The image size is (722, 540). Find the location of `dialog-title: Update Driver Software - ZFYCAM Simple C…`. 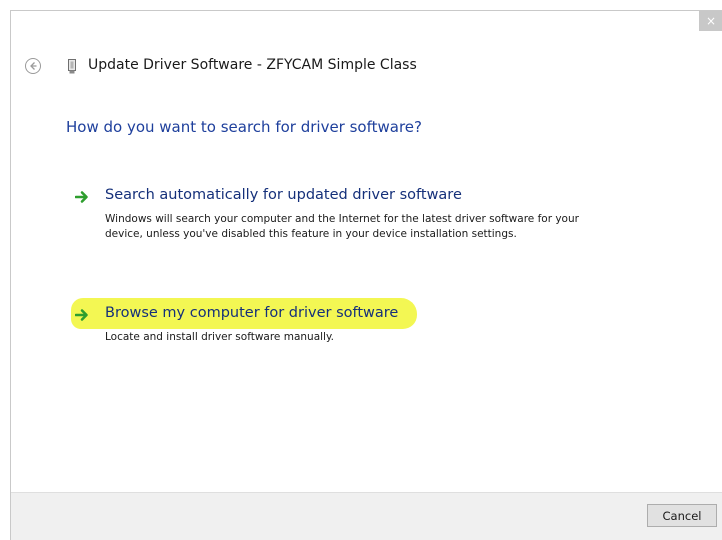

dialog-title: Update Driver Software - ZFYCAM Simple C… is located at coordinates (252, 65).